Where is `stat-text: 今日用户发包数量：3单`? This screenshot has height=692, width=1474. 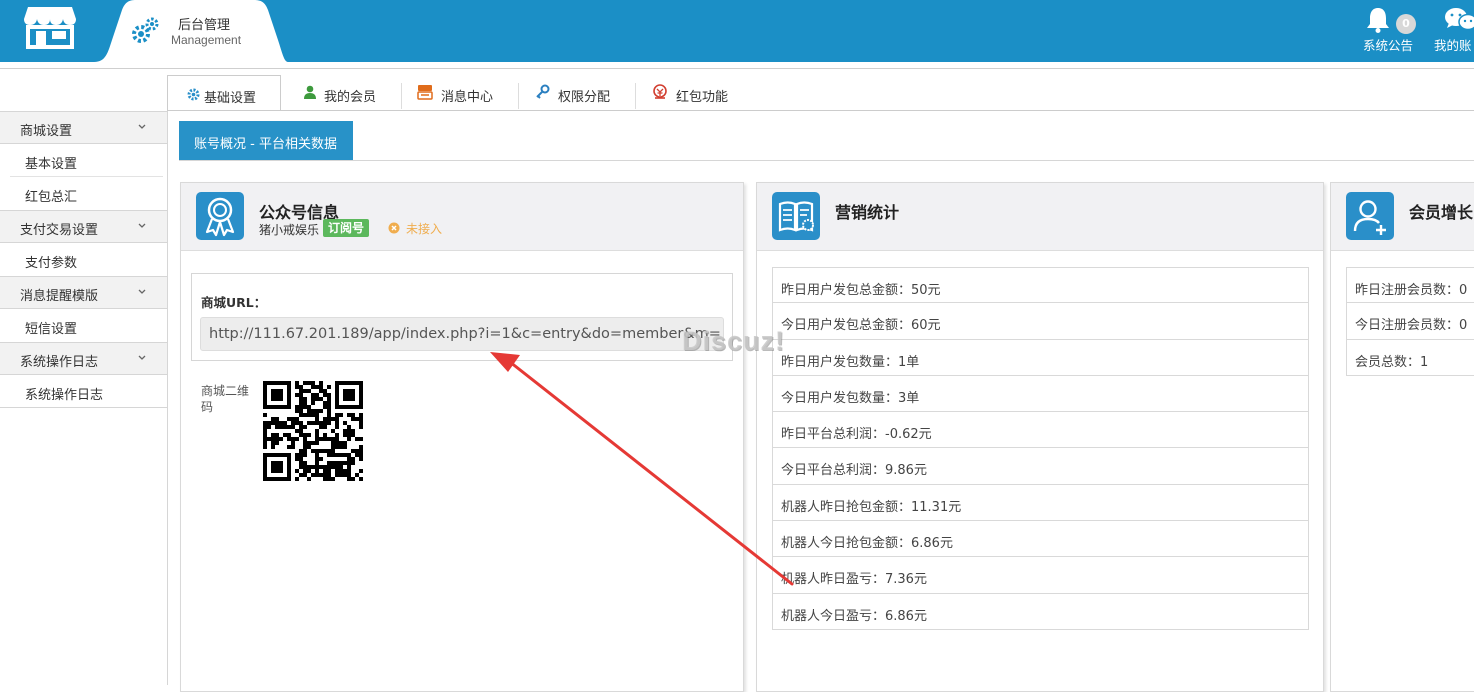
stat-text: 今日用户发包数量：3单 is located at coordinates (850, 398).